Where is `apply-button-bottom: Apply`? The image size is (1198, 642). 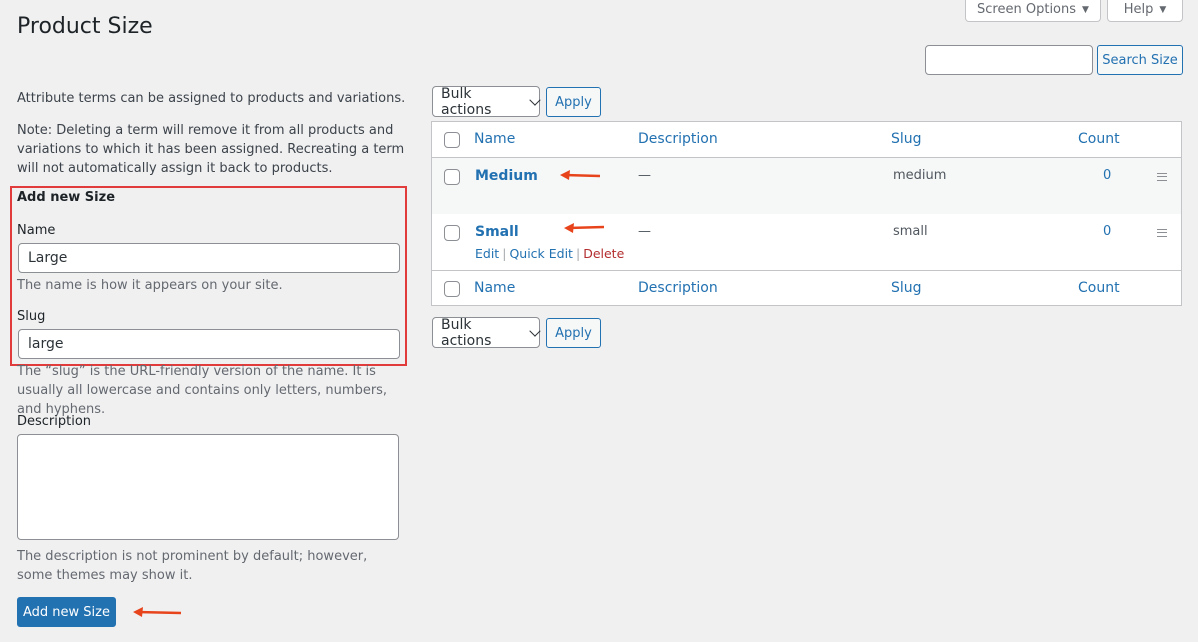
apply-button-bottom: Apply is located at coordinates (573, 333).